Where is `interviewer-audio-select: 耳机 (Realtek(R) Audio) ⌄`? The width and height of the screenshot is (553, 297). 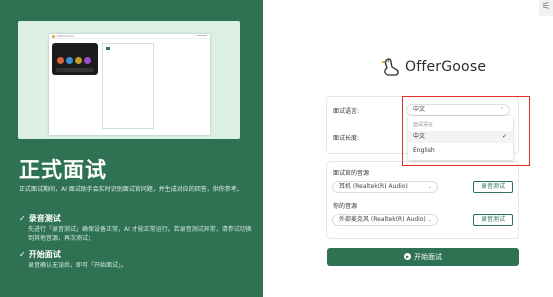 interviewer-audio-select: 耳机 (Realtek(R) Audio) ⌄ is located at coordinates (385, 187).